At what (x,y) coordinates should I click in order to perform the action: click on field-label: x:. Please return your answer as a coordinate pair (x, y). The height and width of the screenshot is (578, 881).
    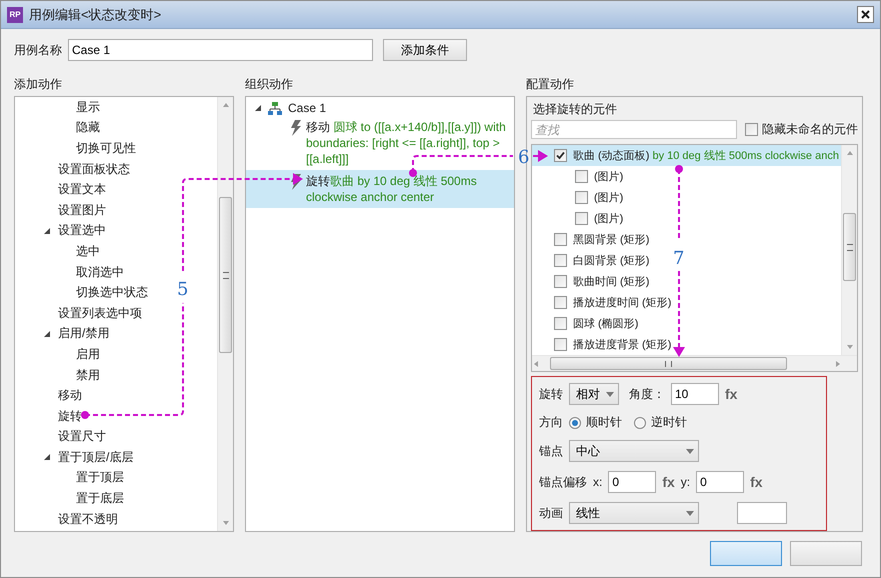
    Looking at the image, I should click on (597, 482).